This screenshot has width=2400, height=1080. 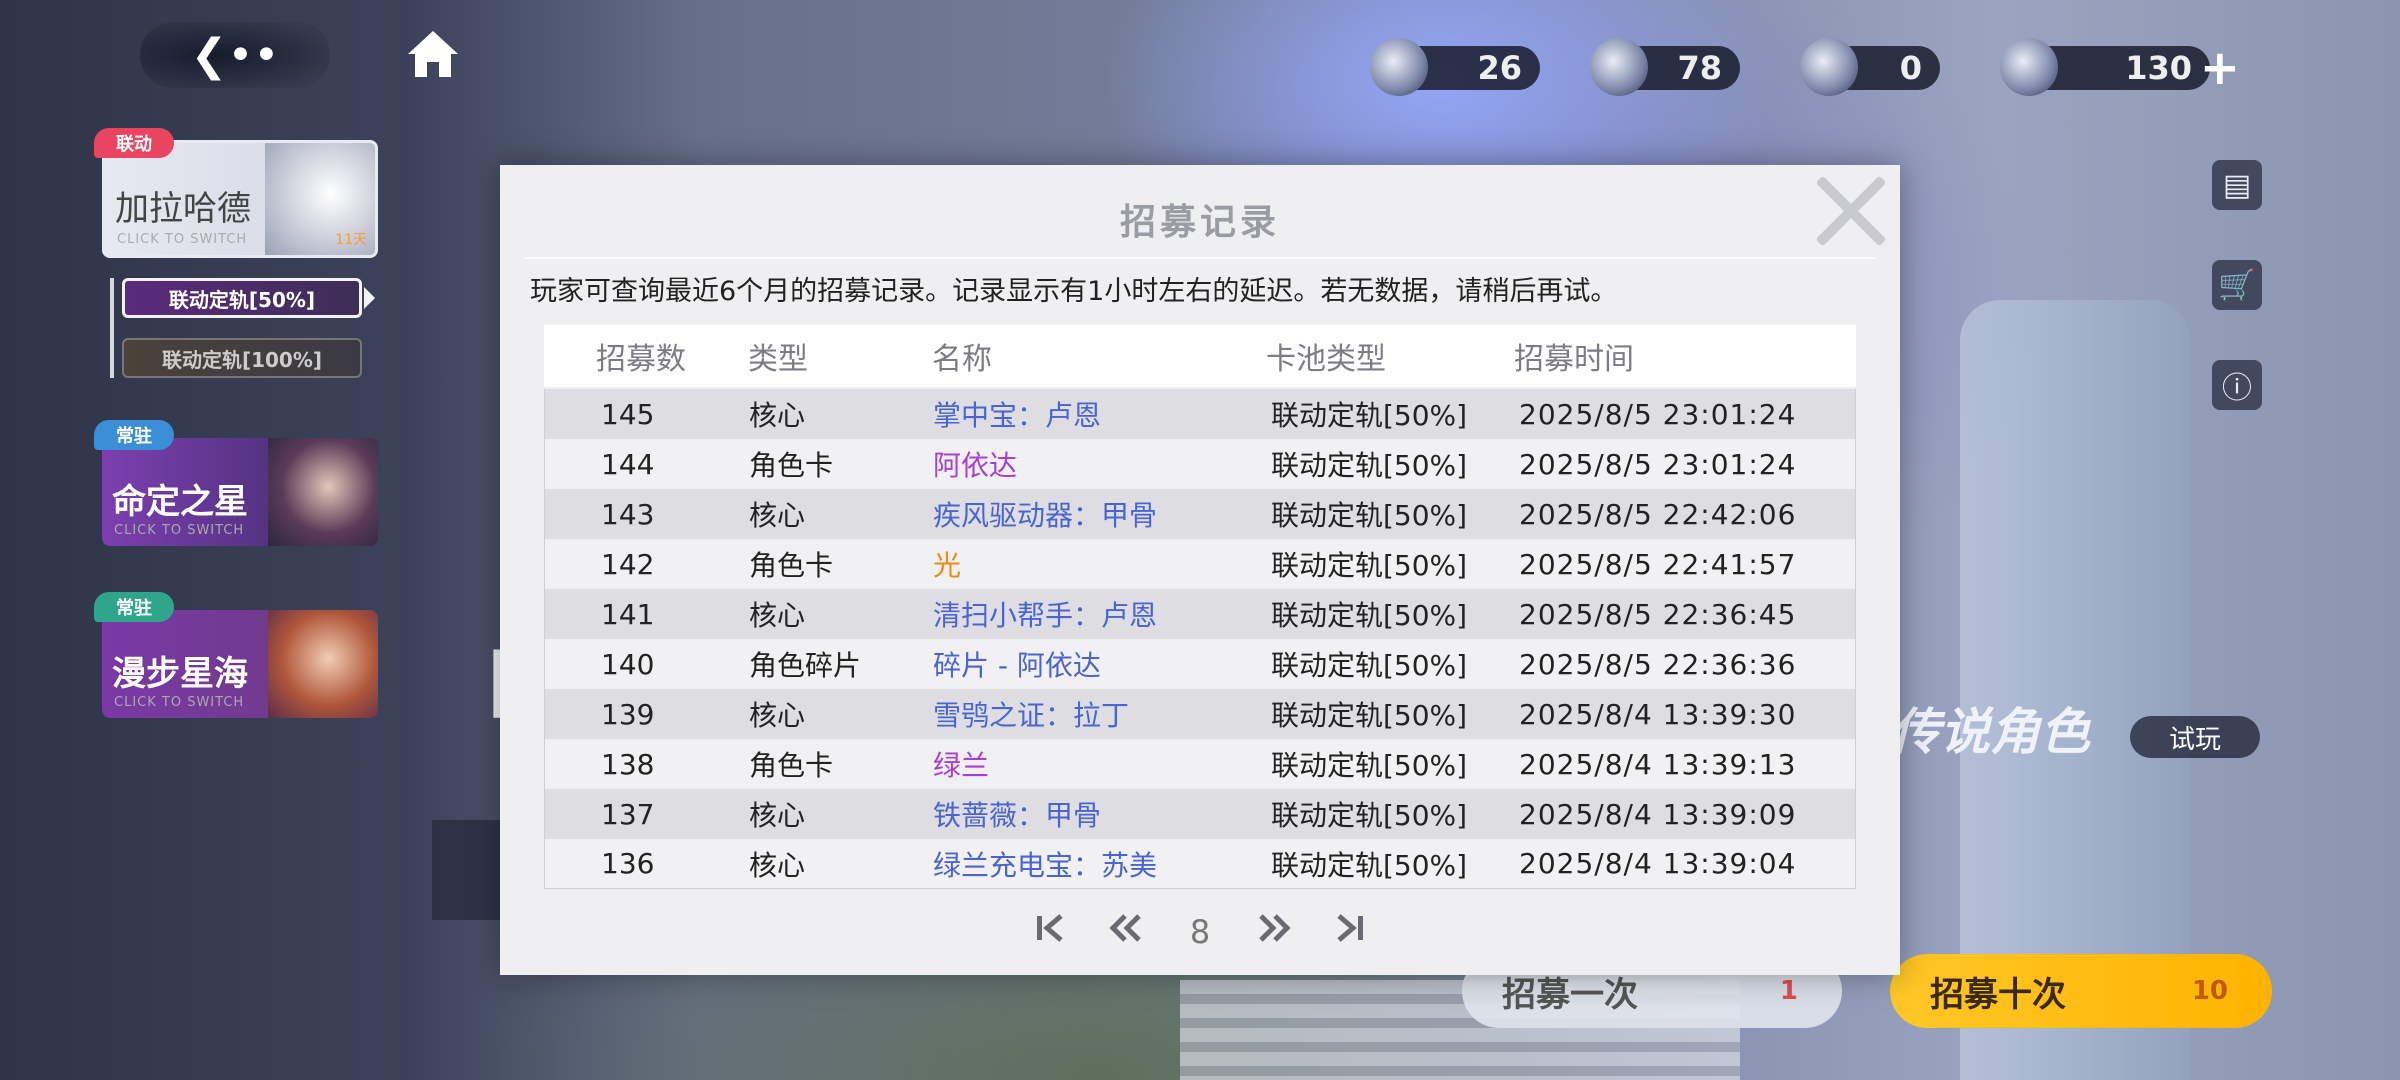 I want to click on banner-name: 漫步星海, so click(x=180, y=674).